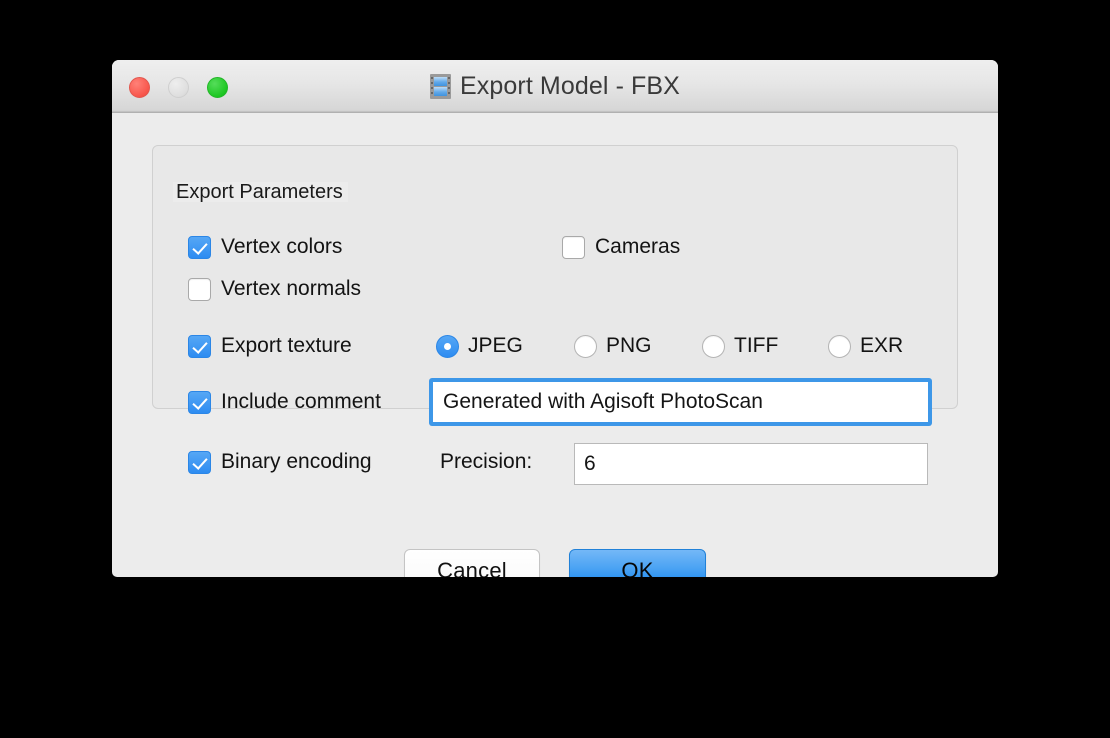  I want to click on comment-input-focus-ring: Generated with Agisoft PhotoScan, so click(680, 402).